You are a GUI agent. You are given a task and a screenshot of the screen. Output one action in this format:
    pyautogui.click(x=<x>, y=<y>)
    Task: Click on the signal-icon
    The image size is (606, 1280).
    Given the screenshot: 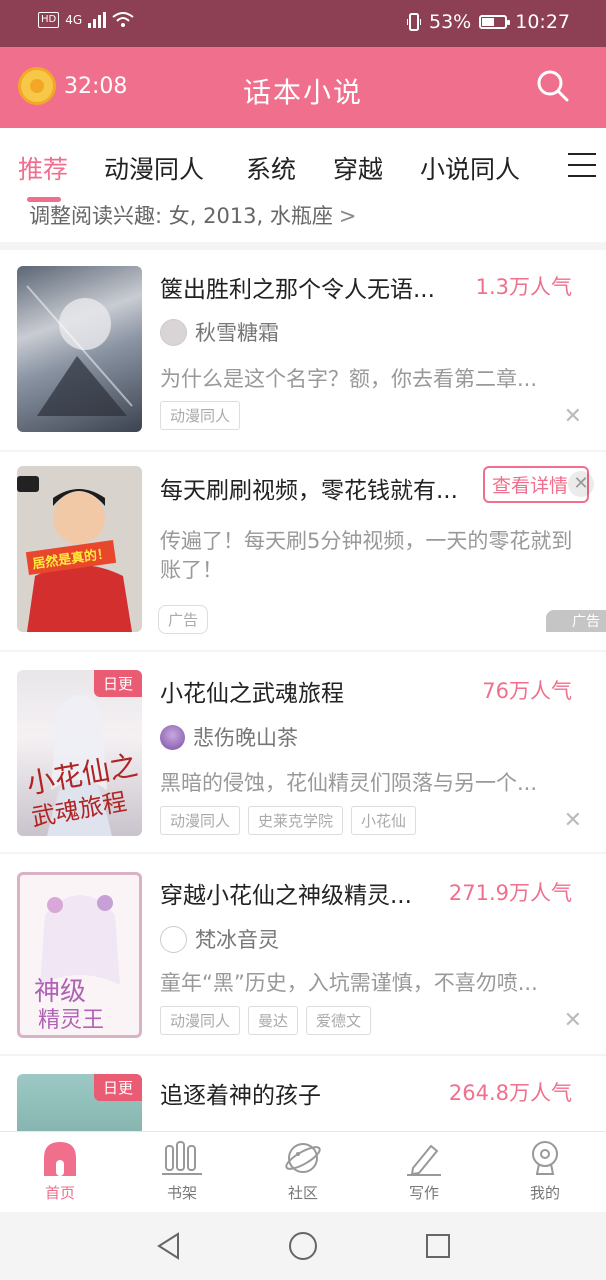 What is the action you would take?
    pyautogui.click(x=97, y=20)
    